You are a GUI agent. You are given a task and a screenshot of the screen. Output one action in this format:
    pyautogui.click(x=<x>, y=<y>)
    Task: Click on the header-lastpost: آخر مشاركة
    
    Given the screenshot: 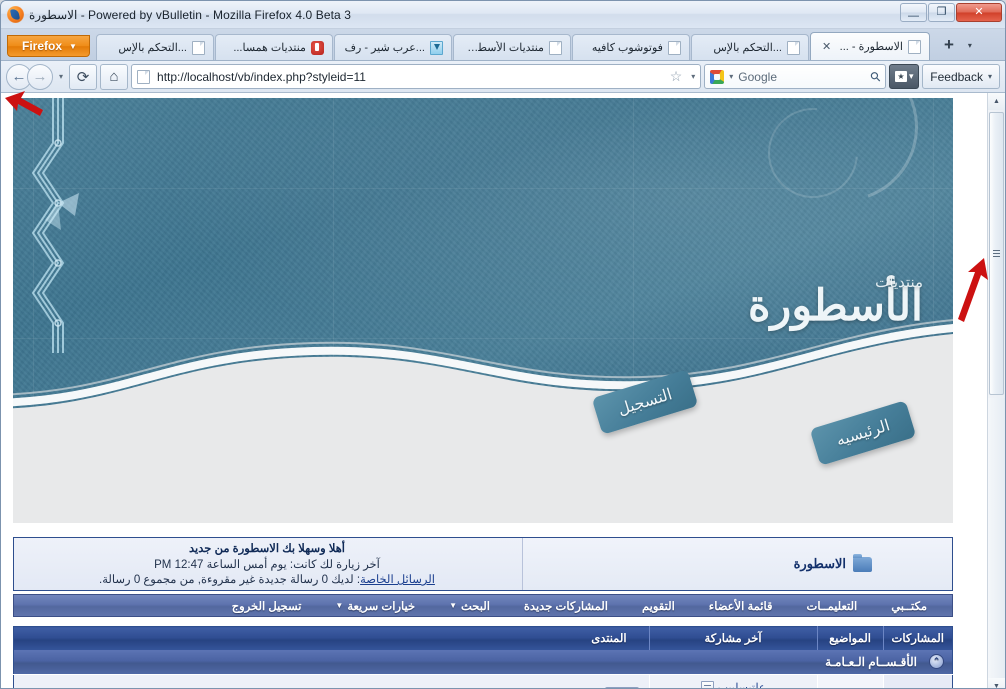 What is the action you would take?
    pyautogui.click(x=733, y=638)
    